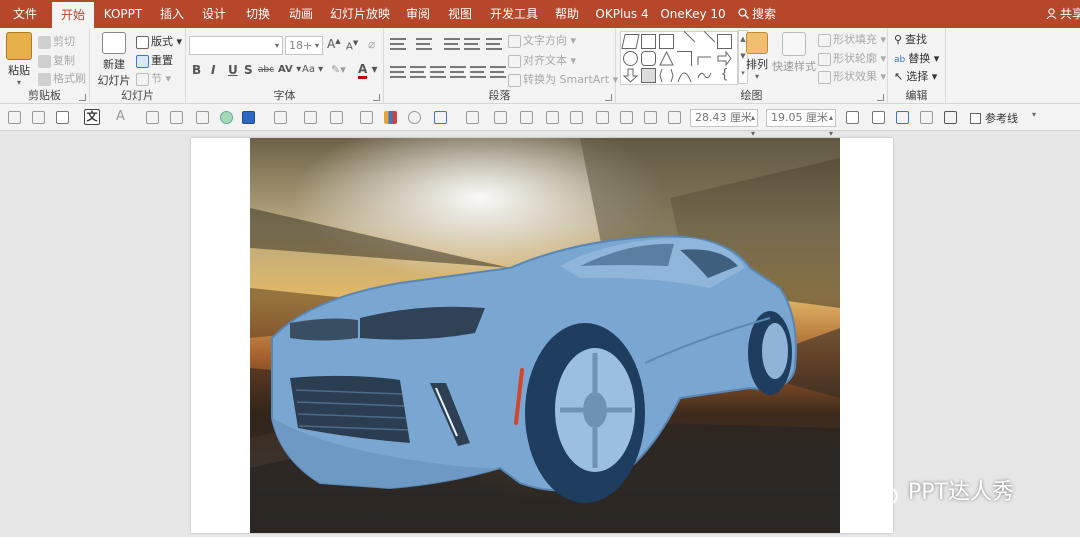 This screenshot has height=537, width=1080. Describe the element at coordinates (460, 14) in the screenshot. I see `tab-view: 视图` at that location.